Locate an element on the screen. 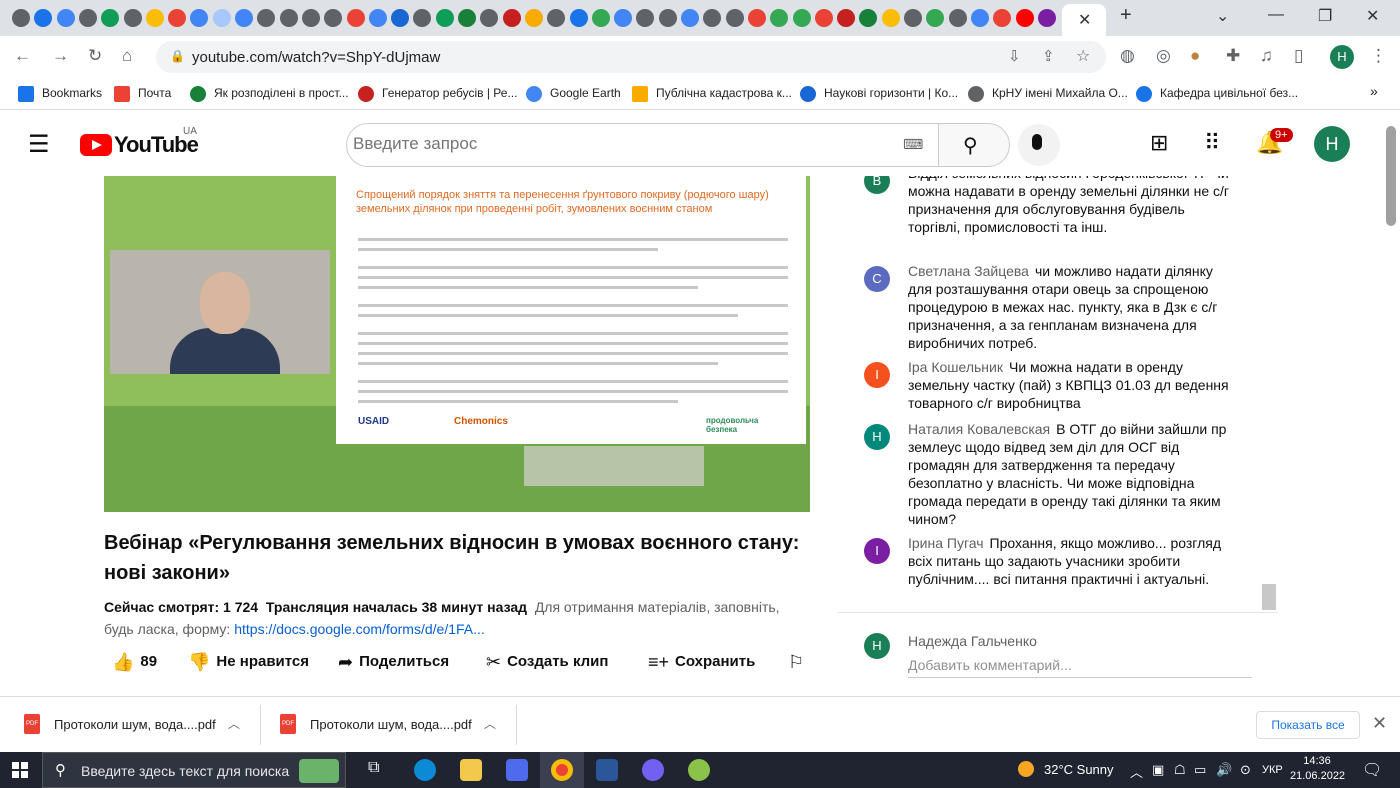  menu-icon: ⋮ is located at coordinates (1378, 56).